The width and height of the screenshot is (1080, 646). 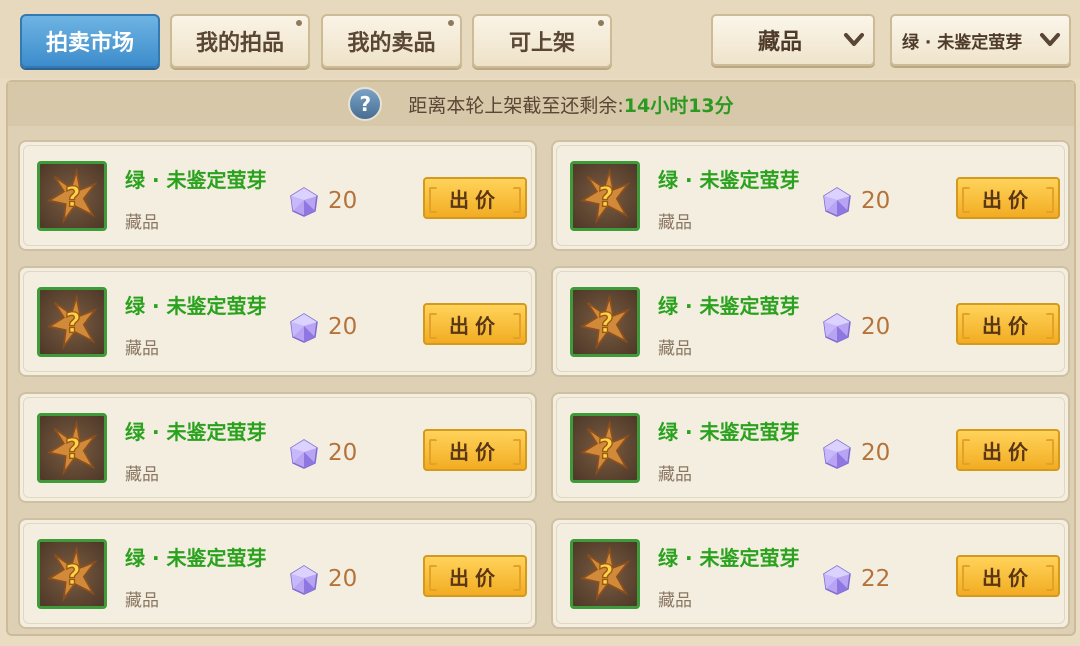 What do you see at coordinates (541, 43) in the screenshot?
I see `tab-label: 可上架` at bounding box center [541, 43].